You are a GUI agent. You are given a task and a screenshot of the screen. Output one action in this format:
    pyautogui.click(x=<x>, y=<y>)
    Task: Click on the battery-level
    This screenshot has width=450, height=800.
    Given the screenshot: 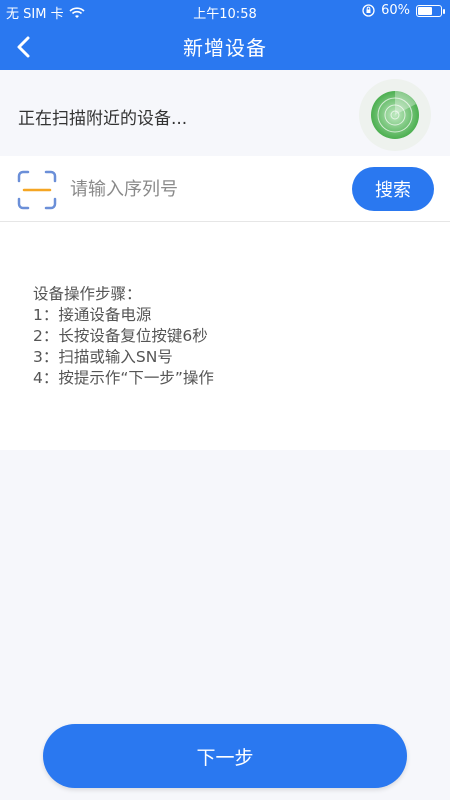 What is the action you would take?
    pyautogui.click(x=425, y=10)
    